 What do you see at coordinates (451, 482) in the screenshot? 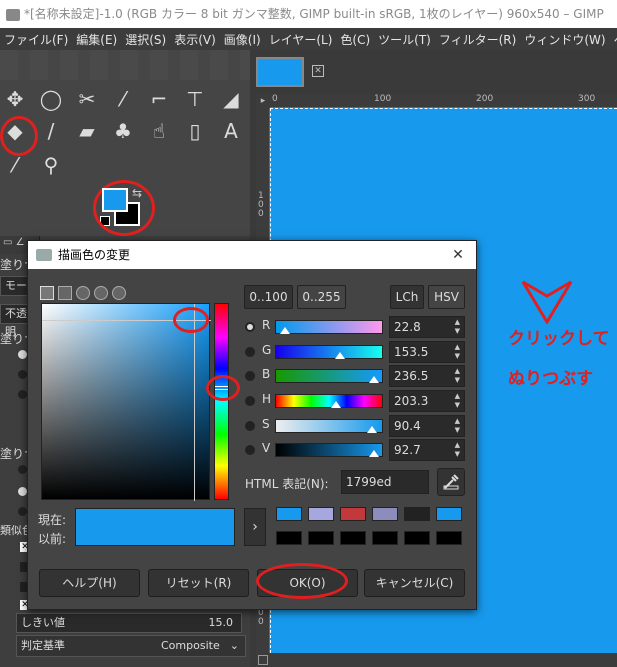
I see `eyedropper-button` at bounding box center [451, 482].